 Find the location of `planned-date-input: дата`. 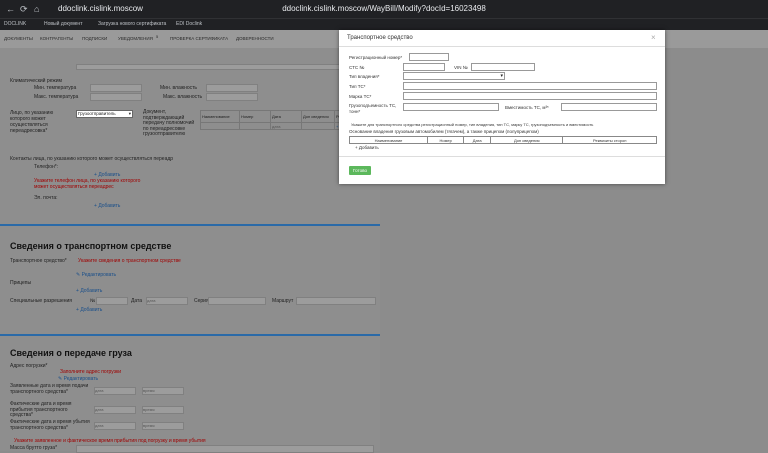

planned-date-input: дата is located at coordinates (115, 391).